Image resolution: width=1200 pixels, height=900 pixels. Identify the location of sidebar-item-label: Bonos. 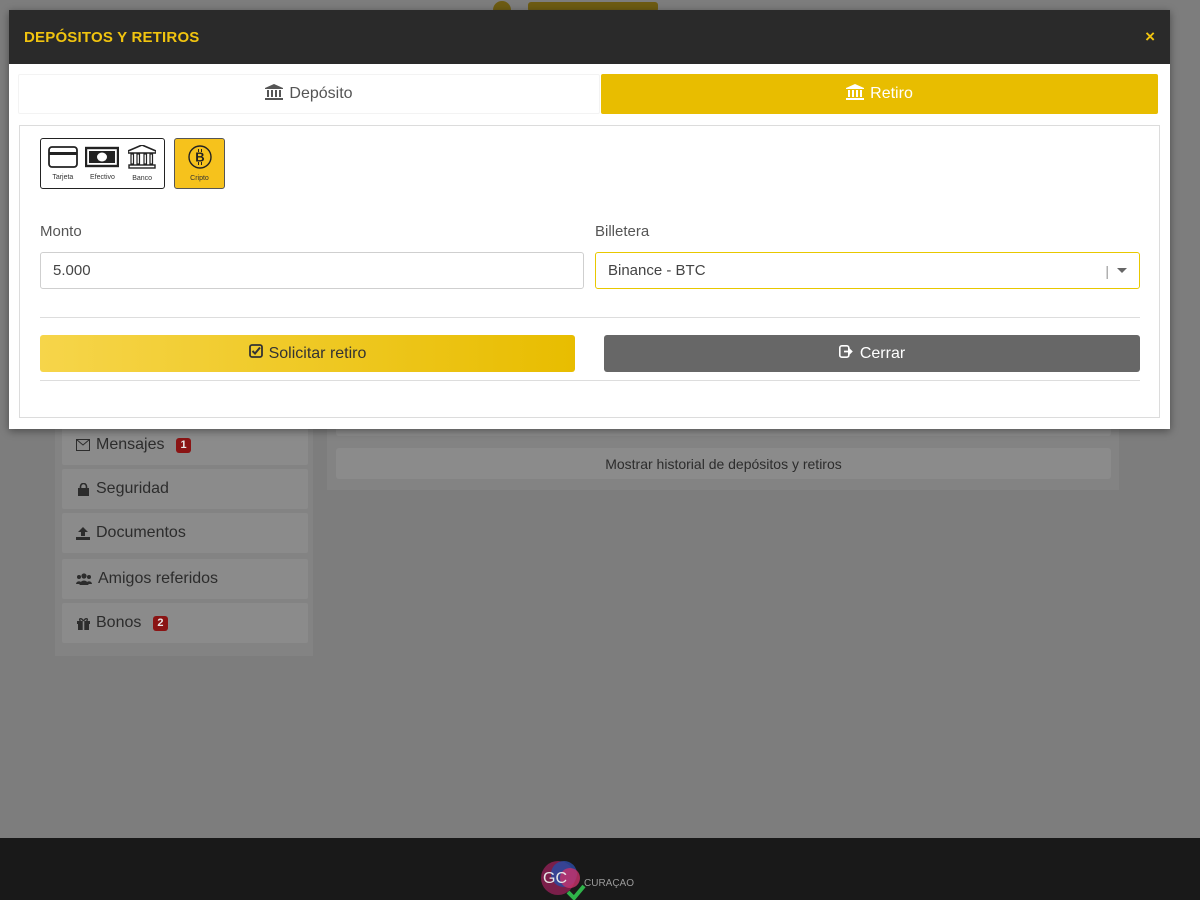
(119, 622).